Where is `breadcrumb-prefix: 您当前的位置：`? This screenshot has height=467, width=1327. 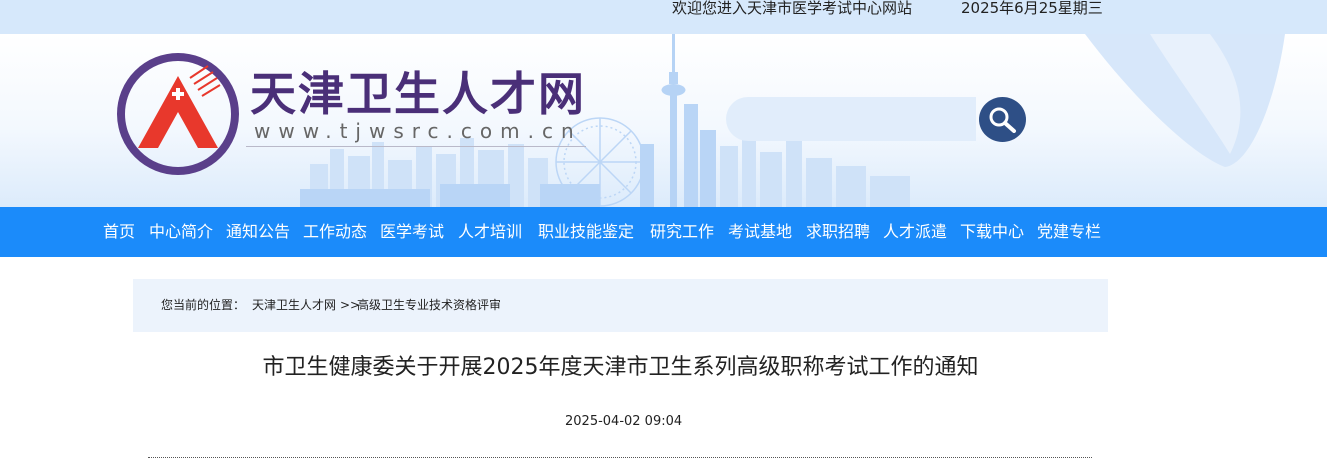
breadcrumb-prefix: 您当前的位置： is located at coordinates (203, 305).